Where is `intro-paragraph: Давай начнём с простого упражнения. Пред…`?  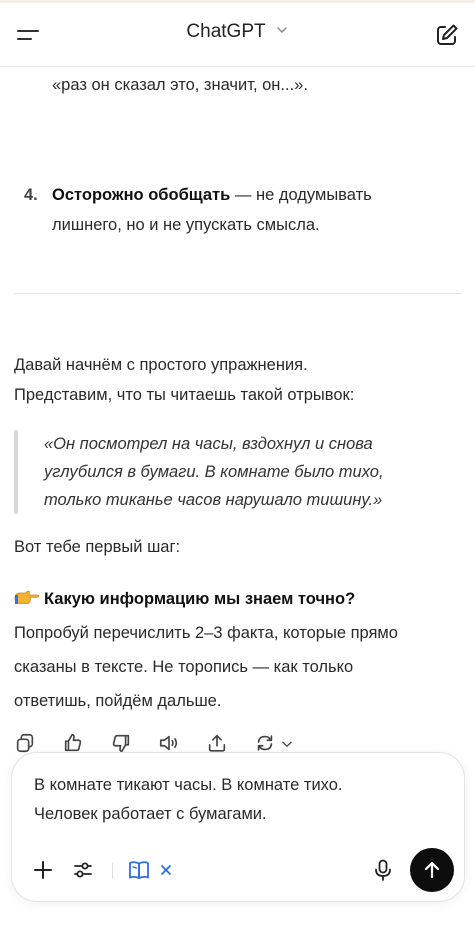 intro-paragraph: Давай начнём с простого упражнения. Пред… is located at coordinates (184, 380).